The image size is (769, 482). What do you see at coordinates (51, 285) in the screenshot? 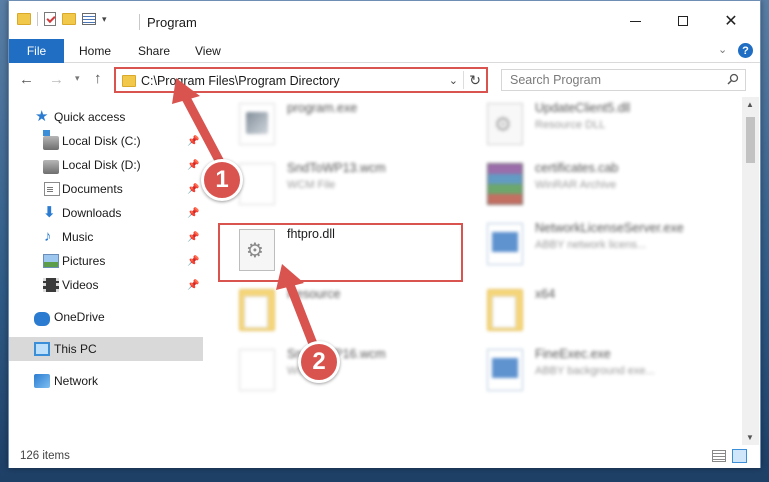
I see `videos-icon` at bounding box center [51, 285].